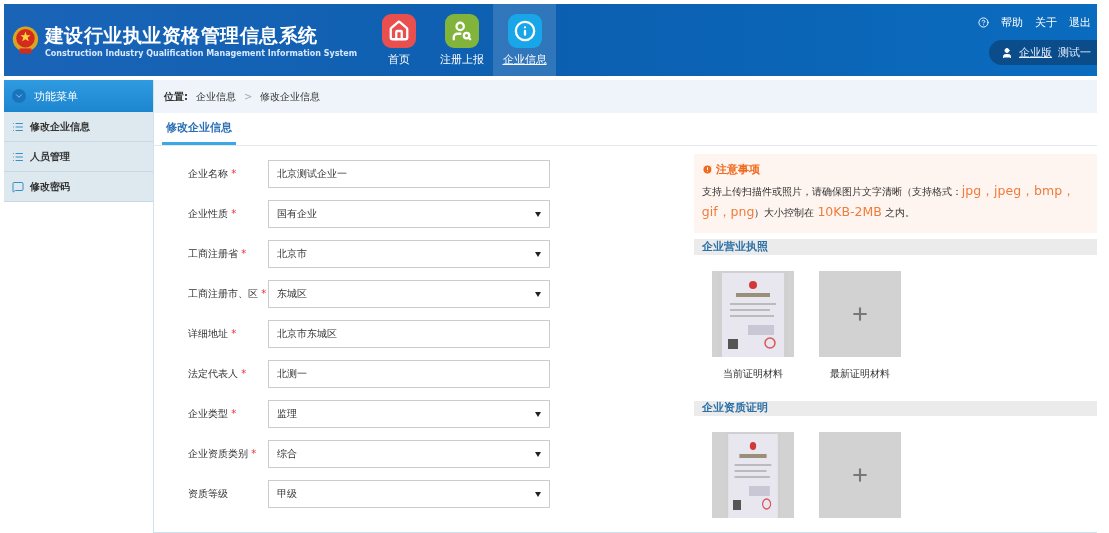 The width and height of the screenshot is (1109, 533). I want to click on field-label: 工商注册省 *, so click(218, 254).